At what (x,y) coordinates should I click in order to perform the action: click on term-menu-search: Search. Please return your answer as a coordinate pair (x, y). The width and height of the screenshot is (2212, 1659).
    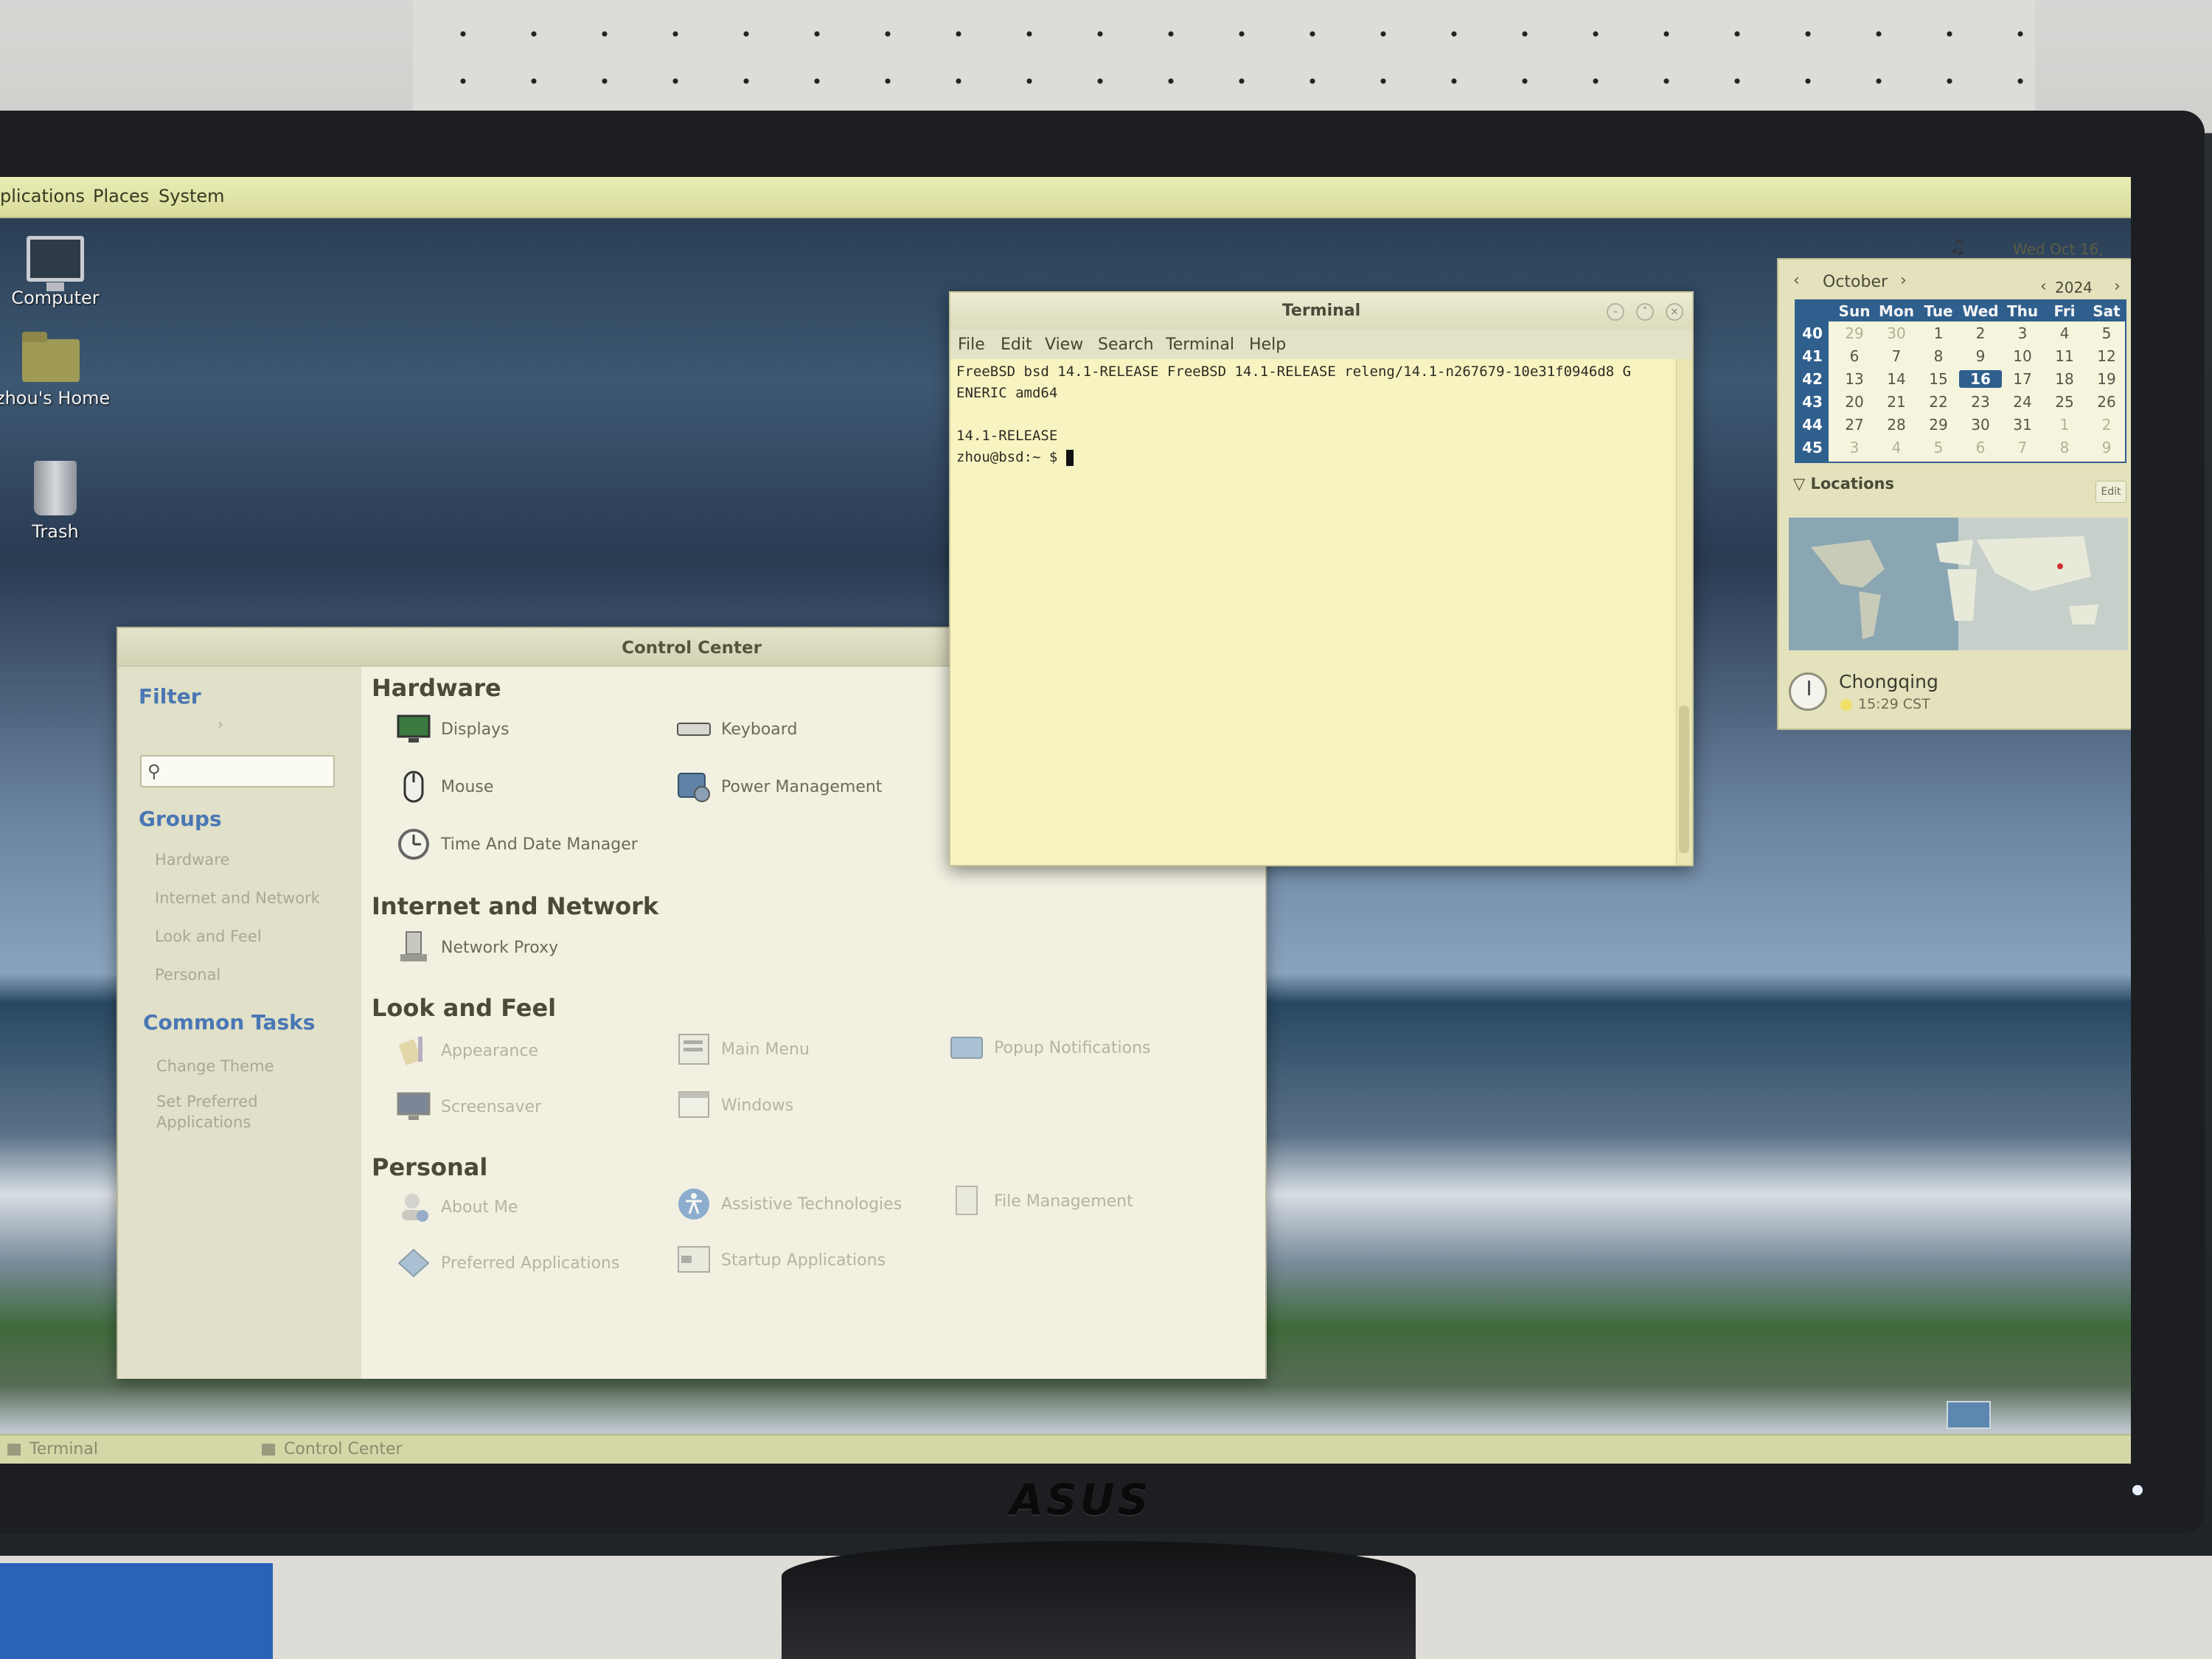
    Looking at the image, I should click on (1126, 344).